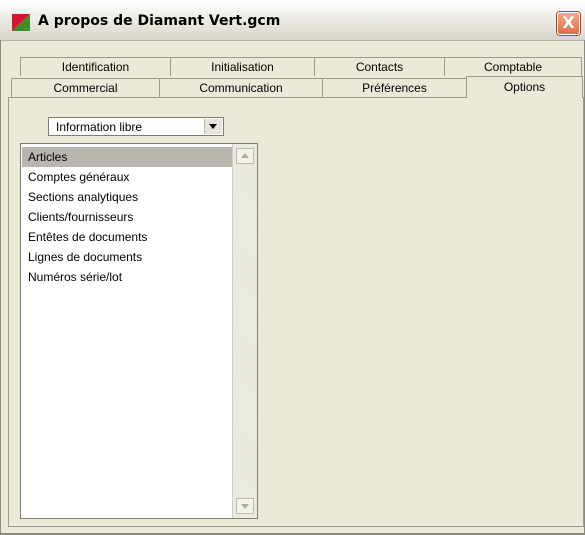 The height and width of the screenshot is (535, 585). What do you see at coordinates (128, 217) in the screenshot?
I see `list-item-clients-fournisseurs: Clients/fournisseurs` at bounding box center [128, 217].